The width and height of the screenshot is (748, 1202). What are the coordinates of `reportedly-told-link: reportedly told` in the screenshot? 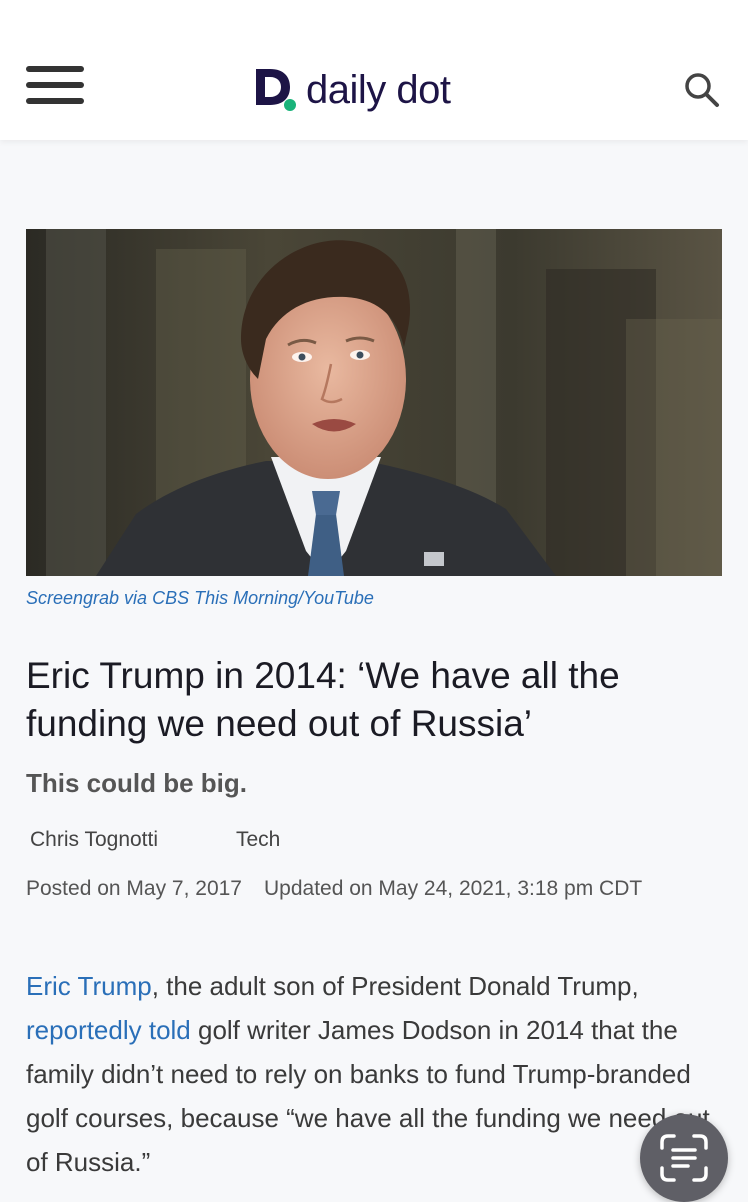 It's located at (108, 1030).